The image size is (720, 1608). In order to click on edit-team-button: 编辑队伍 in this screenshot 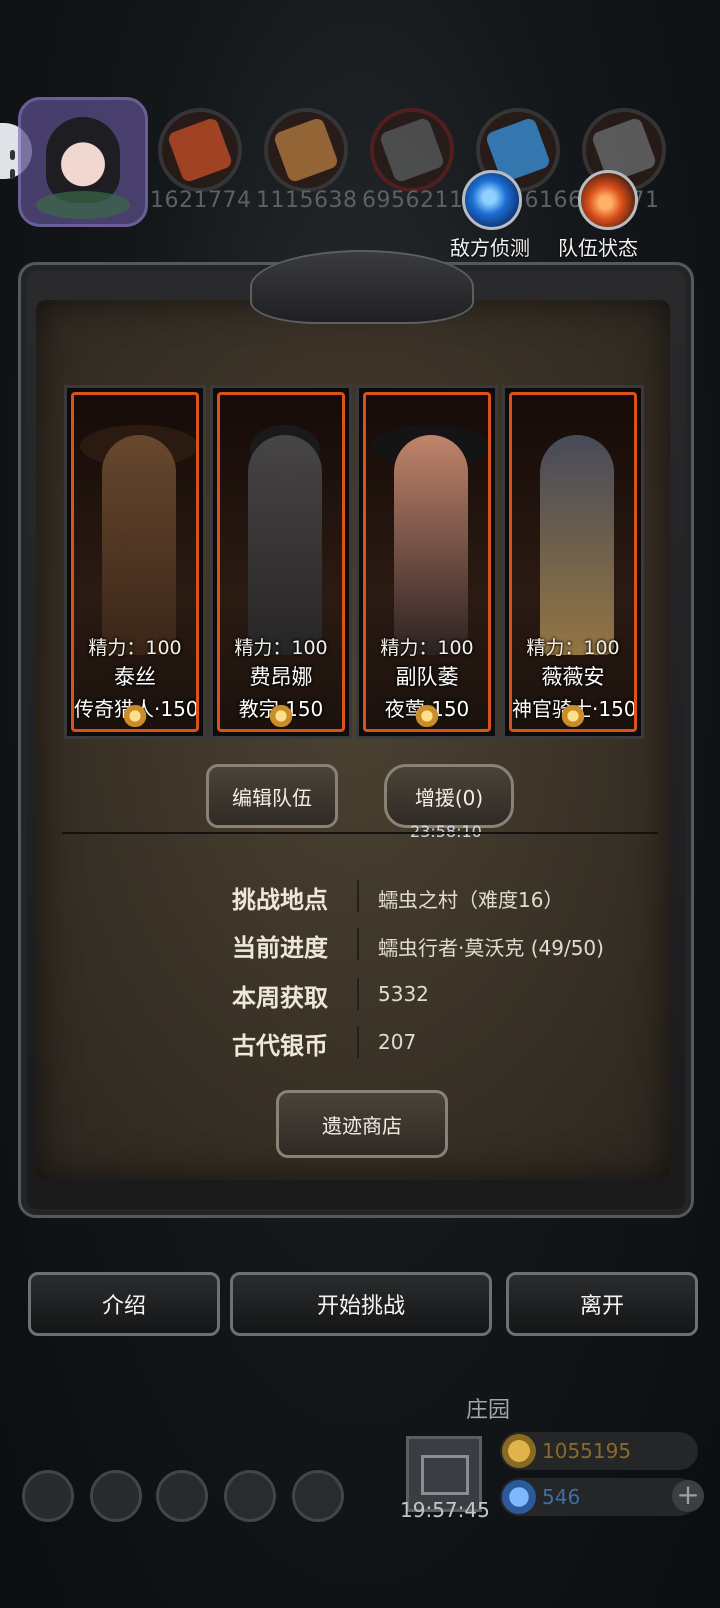, I will do `click(272, 796)`.